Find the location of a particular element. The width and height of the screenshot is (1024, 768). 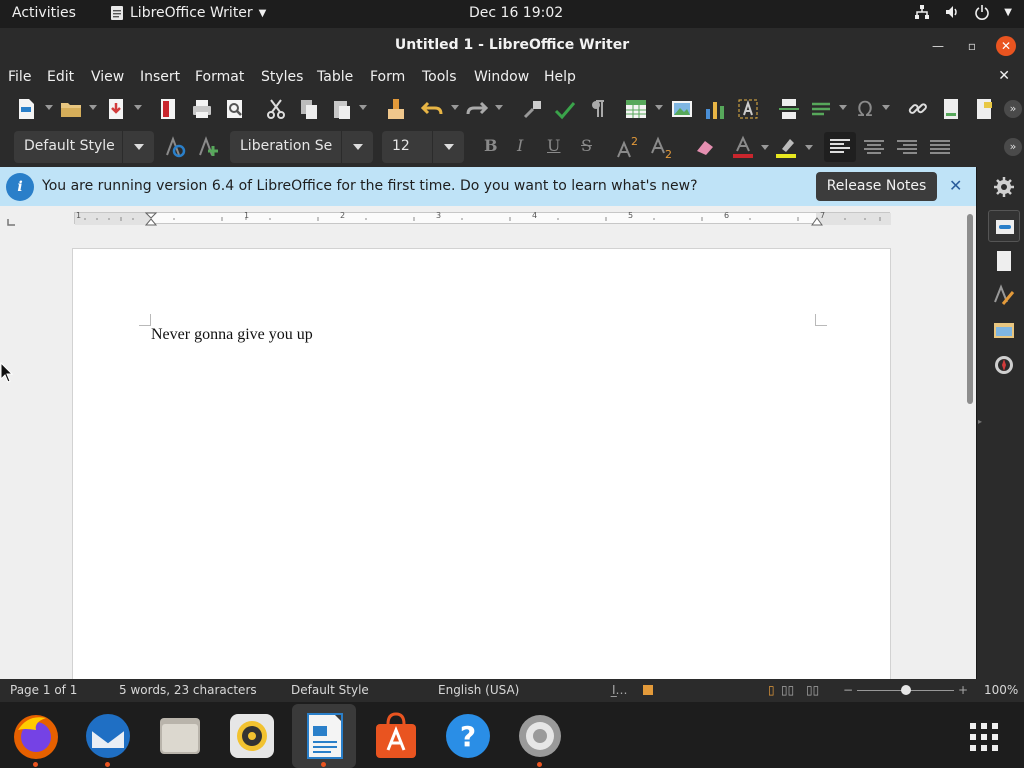

word-count: 5 words, 23 characters is located at coordinates (188, 690).